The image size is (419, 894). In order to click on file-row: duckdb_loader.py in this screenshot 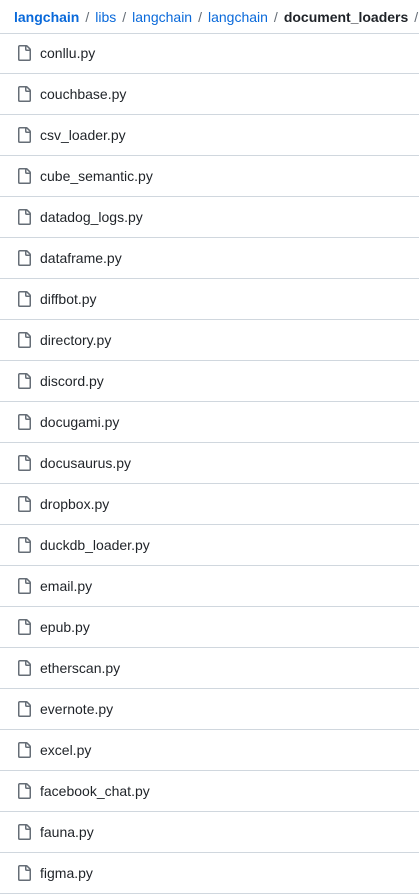, I will do `click(209, 545)`.